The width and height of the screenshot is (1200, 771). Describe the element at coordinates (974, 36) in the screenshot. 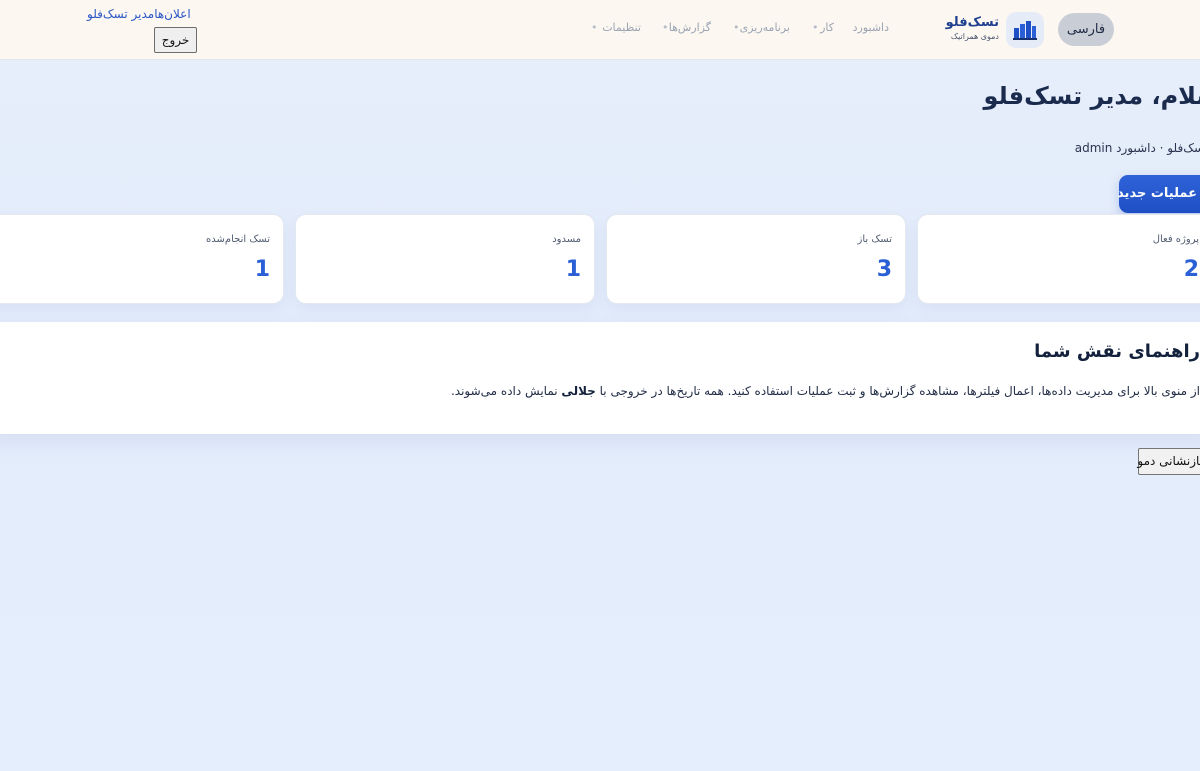

I see `brand-subtitle: دموی همراتیک` at that location.